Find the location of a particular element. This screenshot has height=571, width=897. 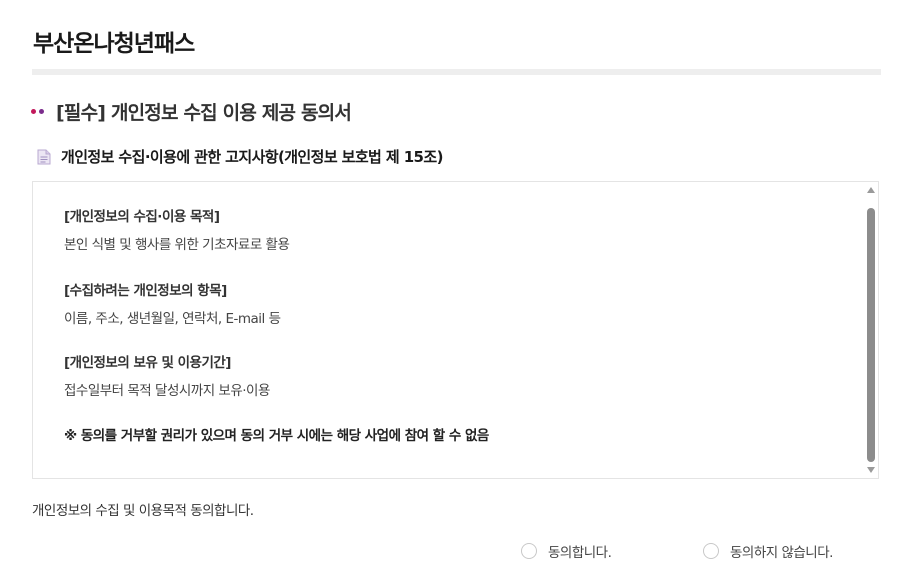

terms-heading-items: [수집하려는 개인정보의 항목] is located at coordinates (145, 291).